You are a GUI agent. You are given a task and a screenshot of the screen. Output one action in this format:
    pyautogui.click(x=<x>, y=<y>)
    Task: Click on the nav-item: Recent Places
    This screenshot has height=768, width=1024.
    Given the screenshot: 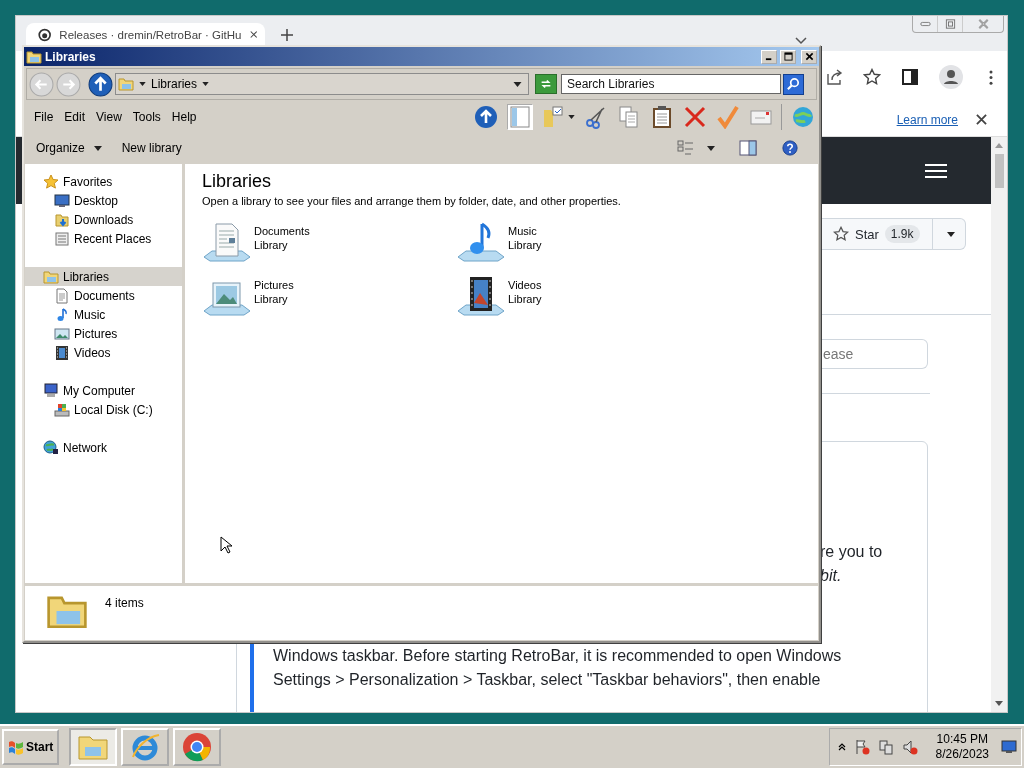 What is the action you would take?
    pyautogui.click(x=103, y=238)
    